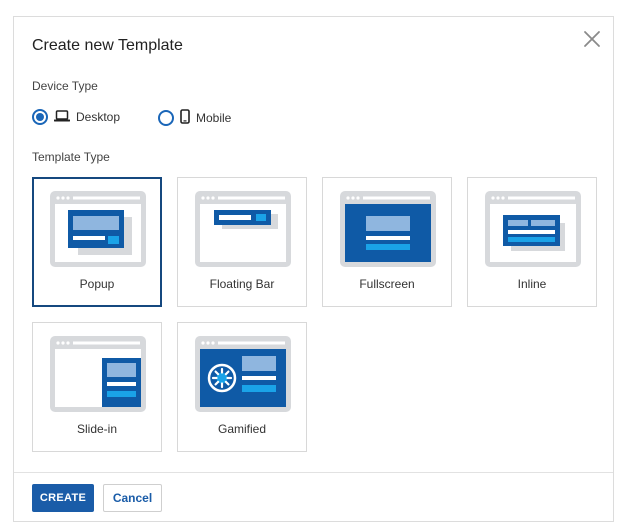 The image size is (627, 532). What do you see at coordinates (243, 231) in the screenshot?
I see `floating-bar-layout-icon` at bounding box center [243, 231].